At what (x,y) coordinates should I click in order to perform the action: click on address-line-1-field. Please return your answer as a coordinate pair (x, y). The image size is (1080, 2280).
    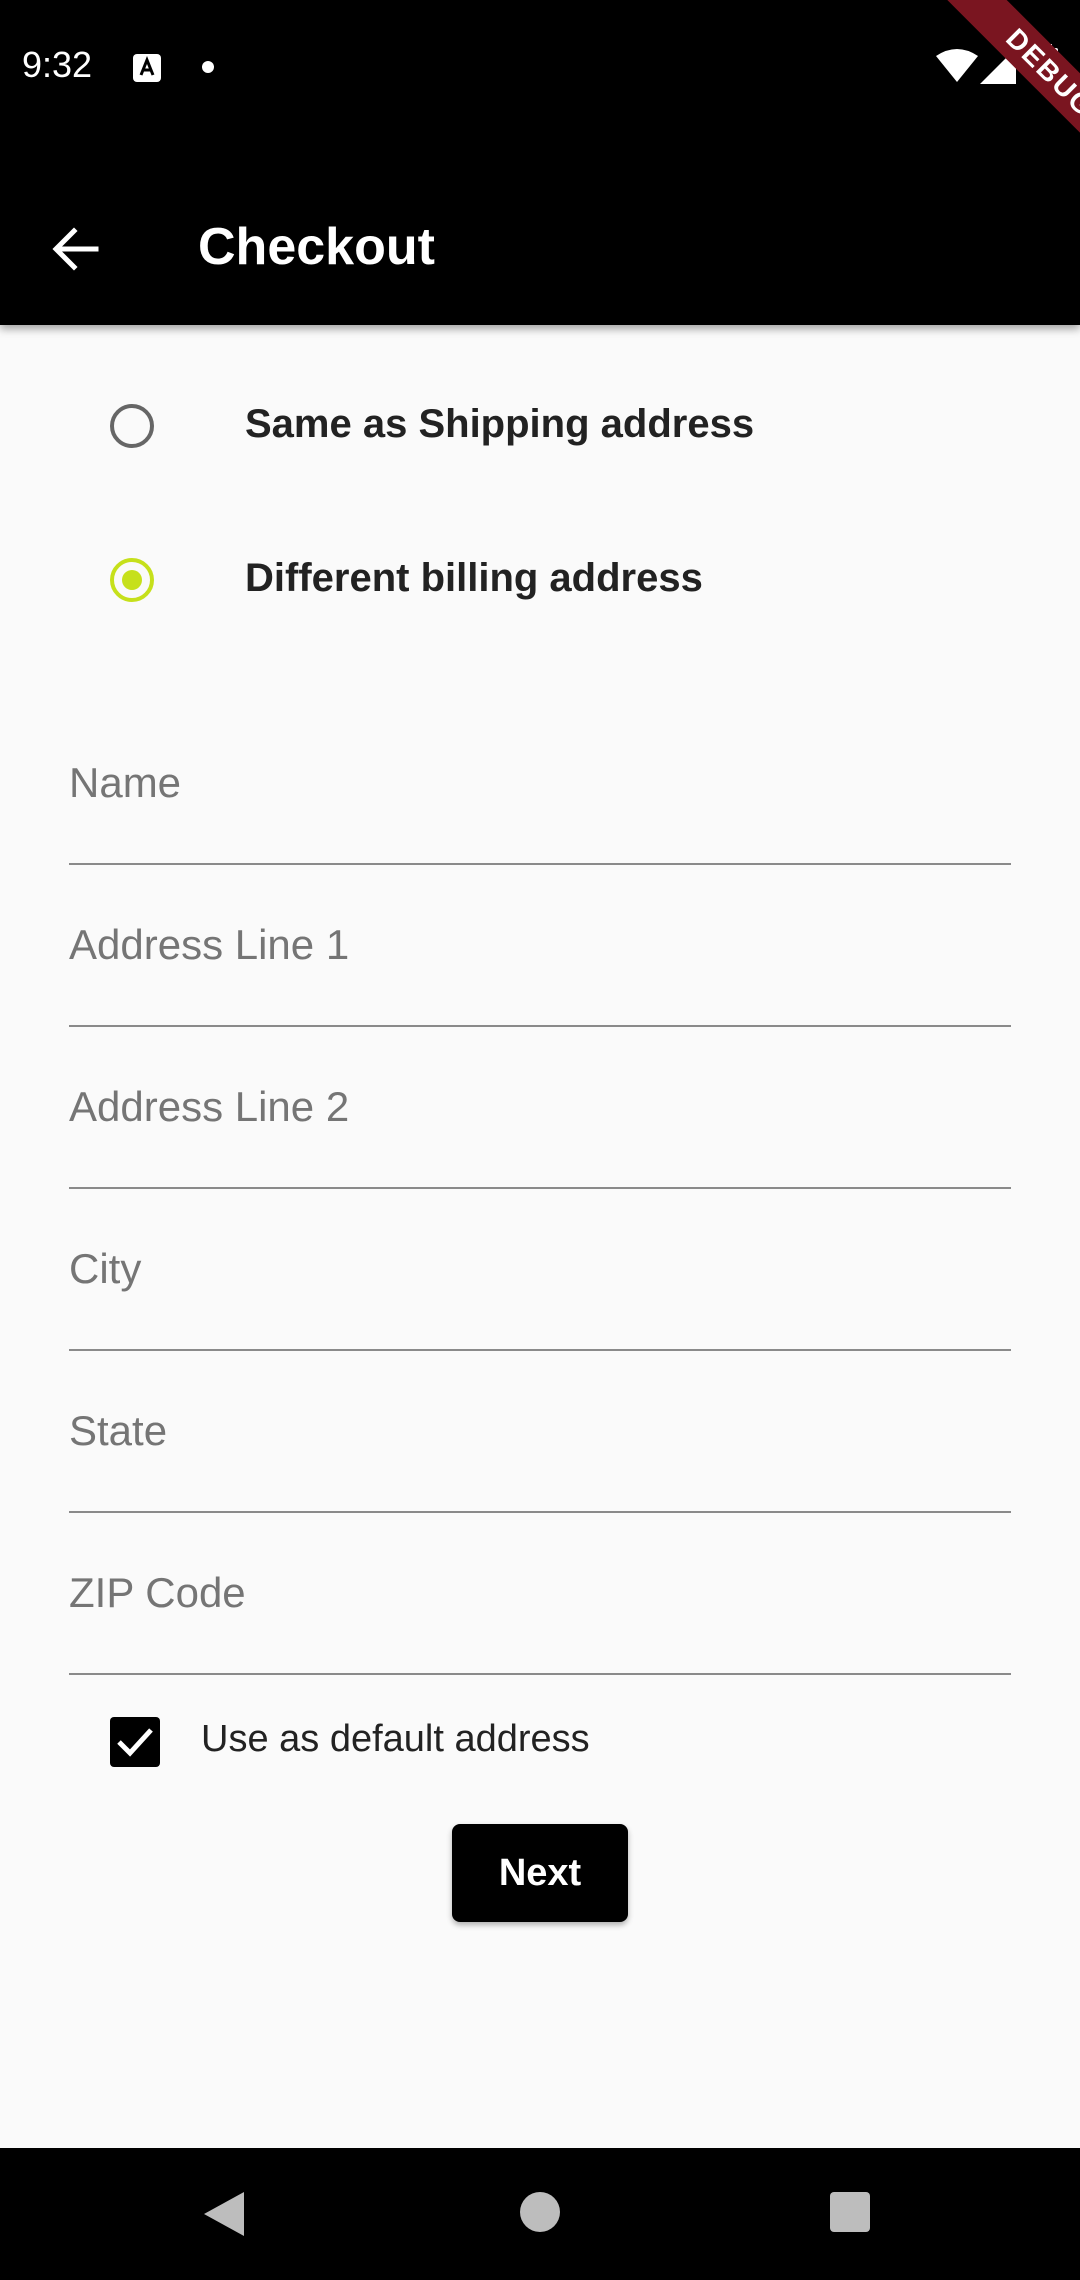
    Looking at the image, I should click on (540, 946).